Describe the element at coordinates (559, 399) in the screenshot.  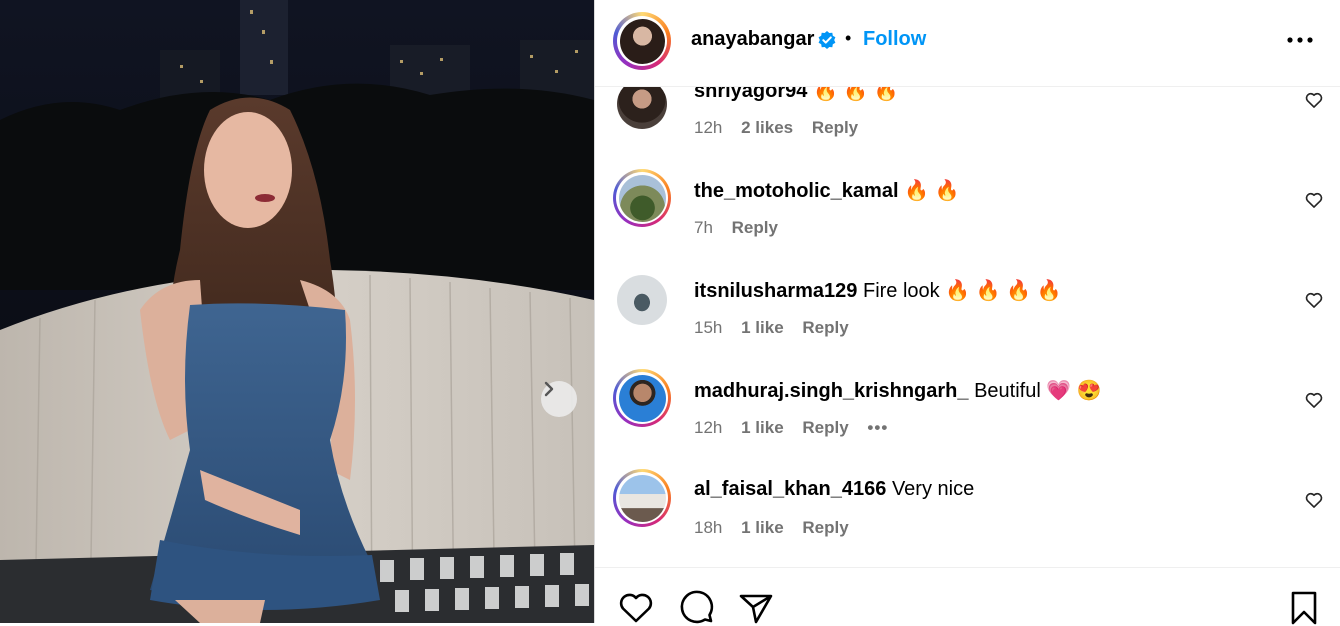
I see `next-photo-button` at that location.